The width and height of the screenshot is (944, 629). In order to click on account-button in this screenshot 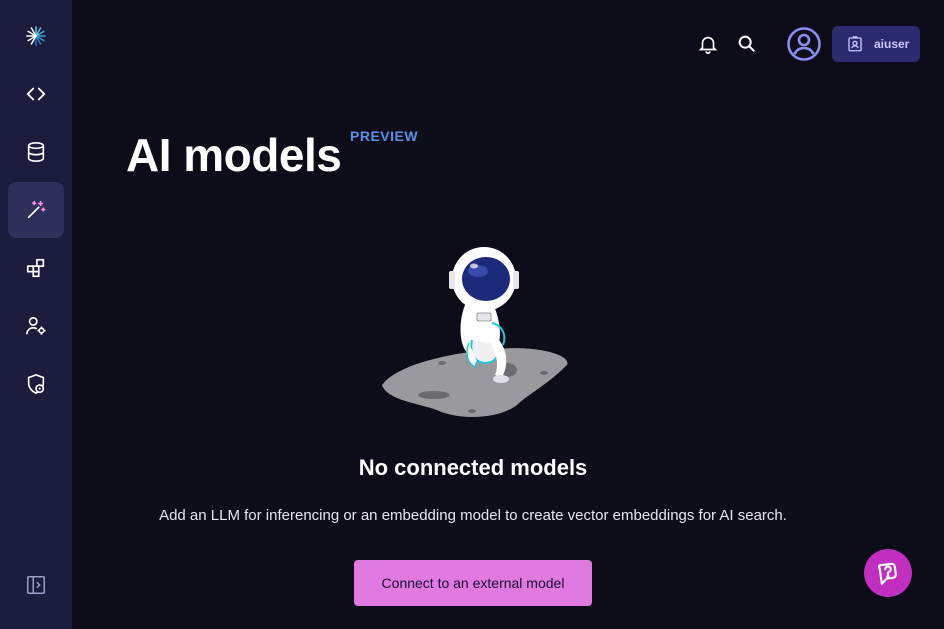, I will do `click(804, 44)`.